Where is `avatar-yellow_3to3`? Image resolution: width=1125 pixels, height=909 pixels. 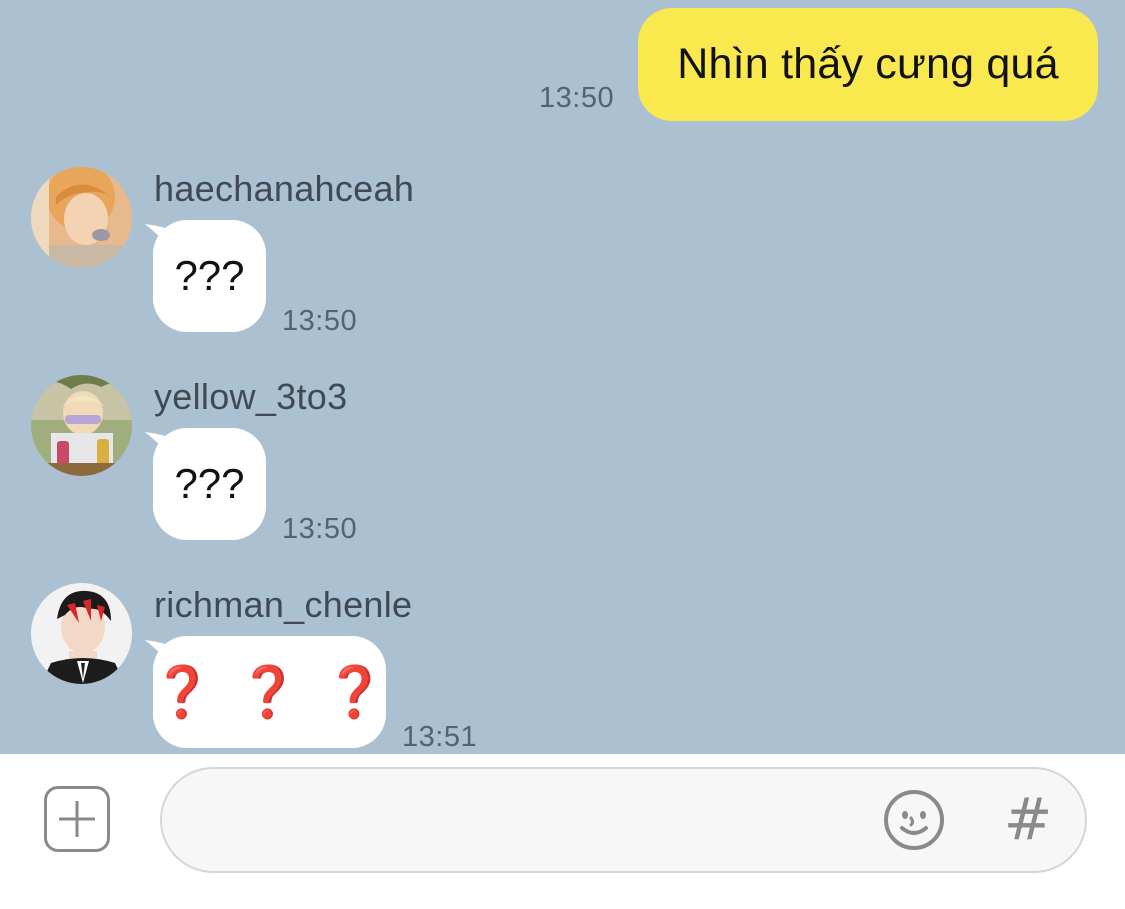 avatar-yellow_3to3 is located at coordinates (81, 425).